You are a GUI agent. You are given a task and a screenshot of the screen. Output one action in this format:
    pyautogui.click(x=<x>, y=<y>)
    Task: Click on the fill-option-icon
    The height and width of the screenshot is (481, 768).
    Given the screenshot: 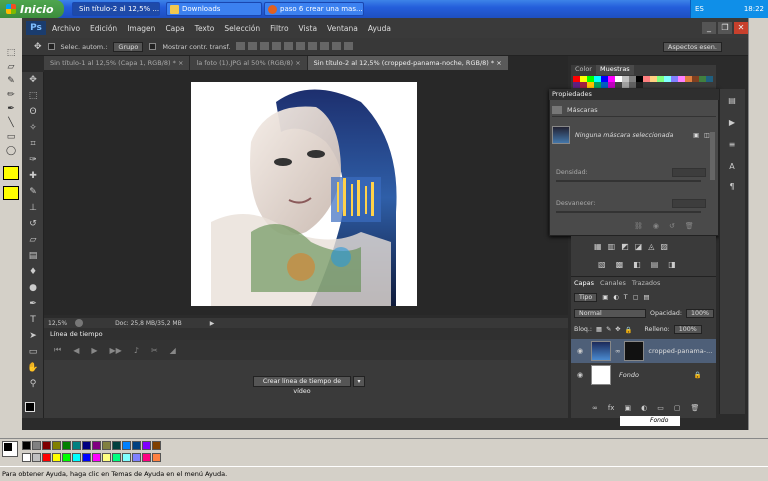 What is the action you would take?
    pyautogui.click(x=11, y=173)
    